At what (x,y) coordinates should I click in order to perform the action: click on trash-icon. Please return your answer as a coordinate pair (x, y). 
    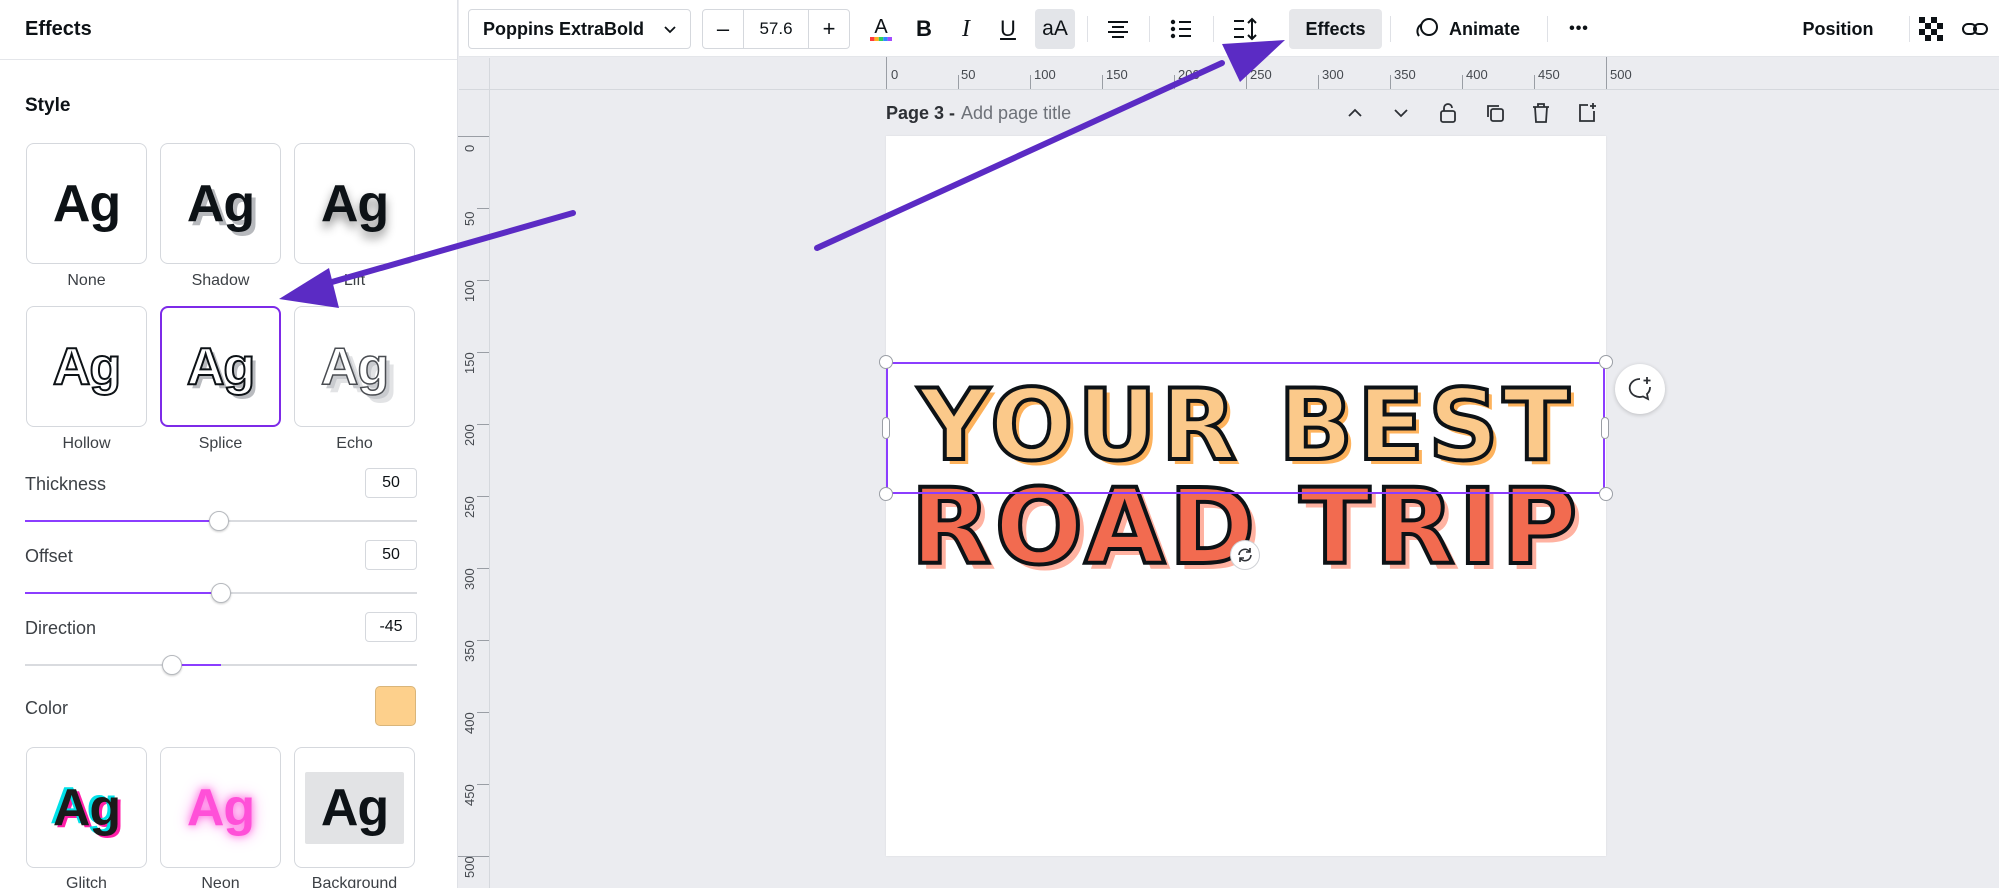
    Looking at the image, I should click on (1541, 113).